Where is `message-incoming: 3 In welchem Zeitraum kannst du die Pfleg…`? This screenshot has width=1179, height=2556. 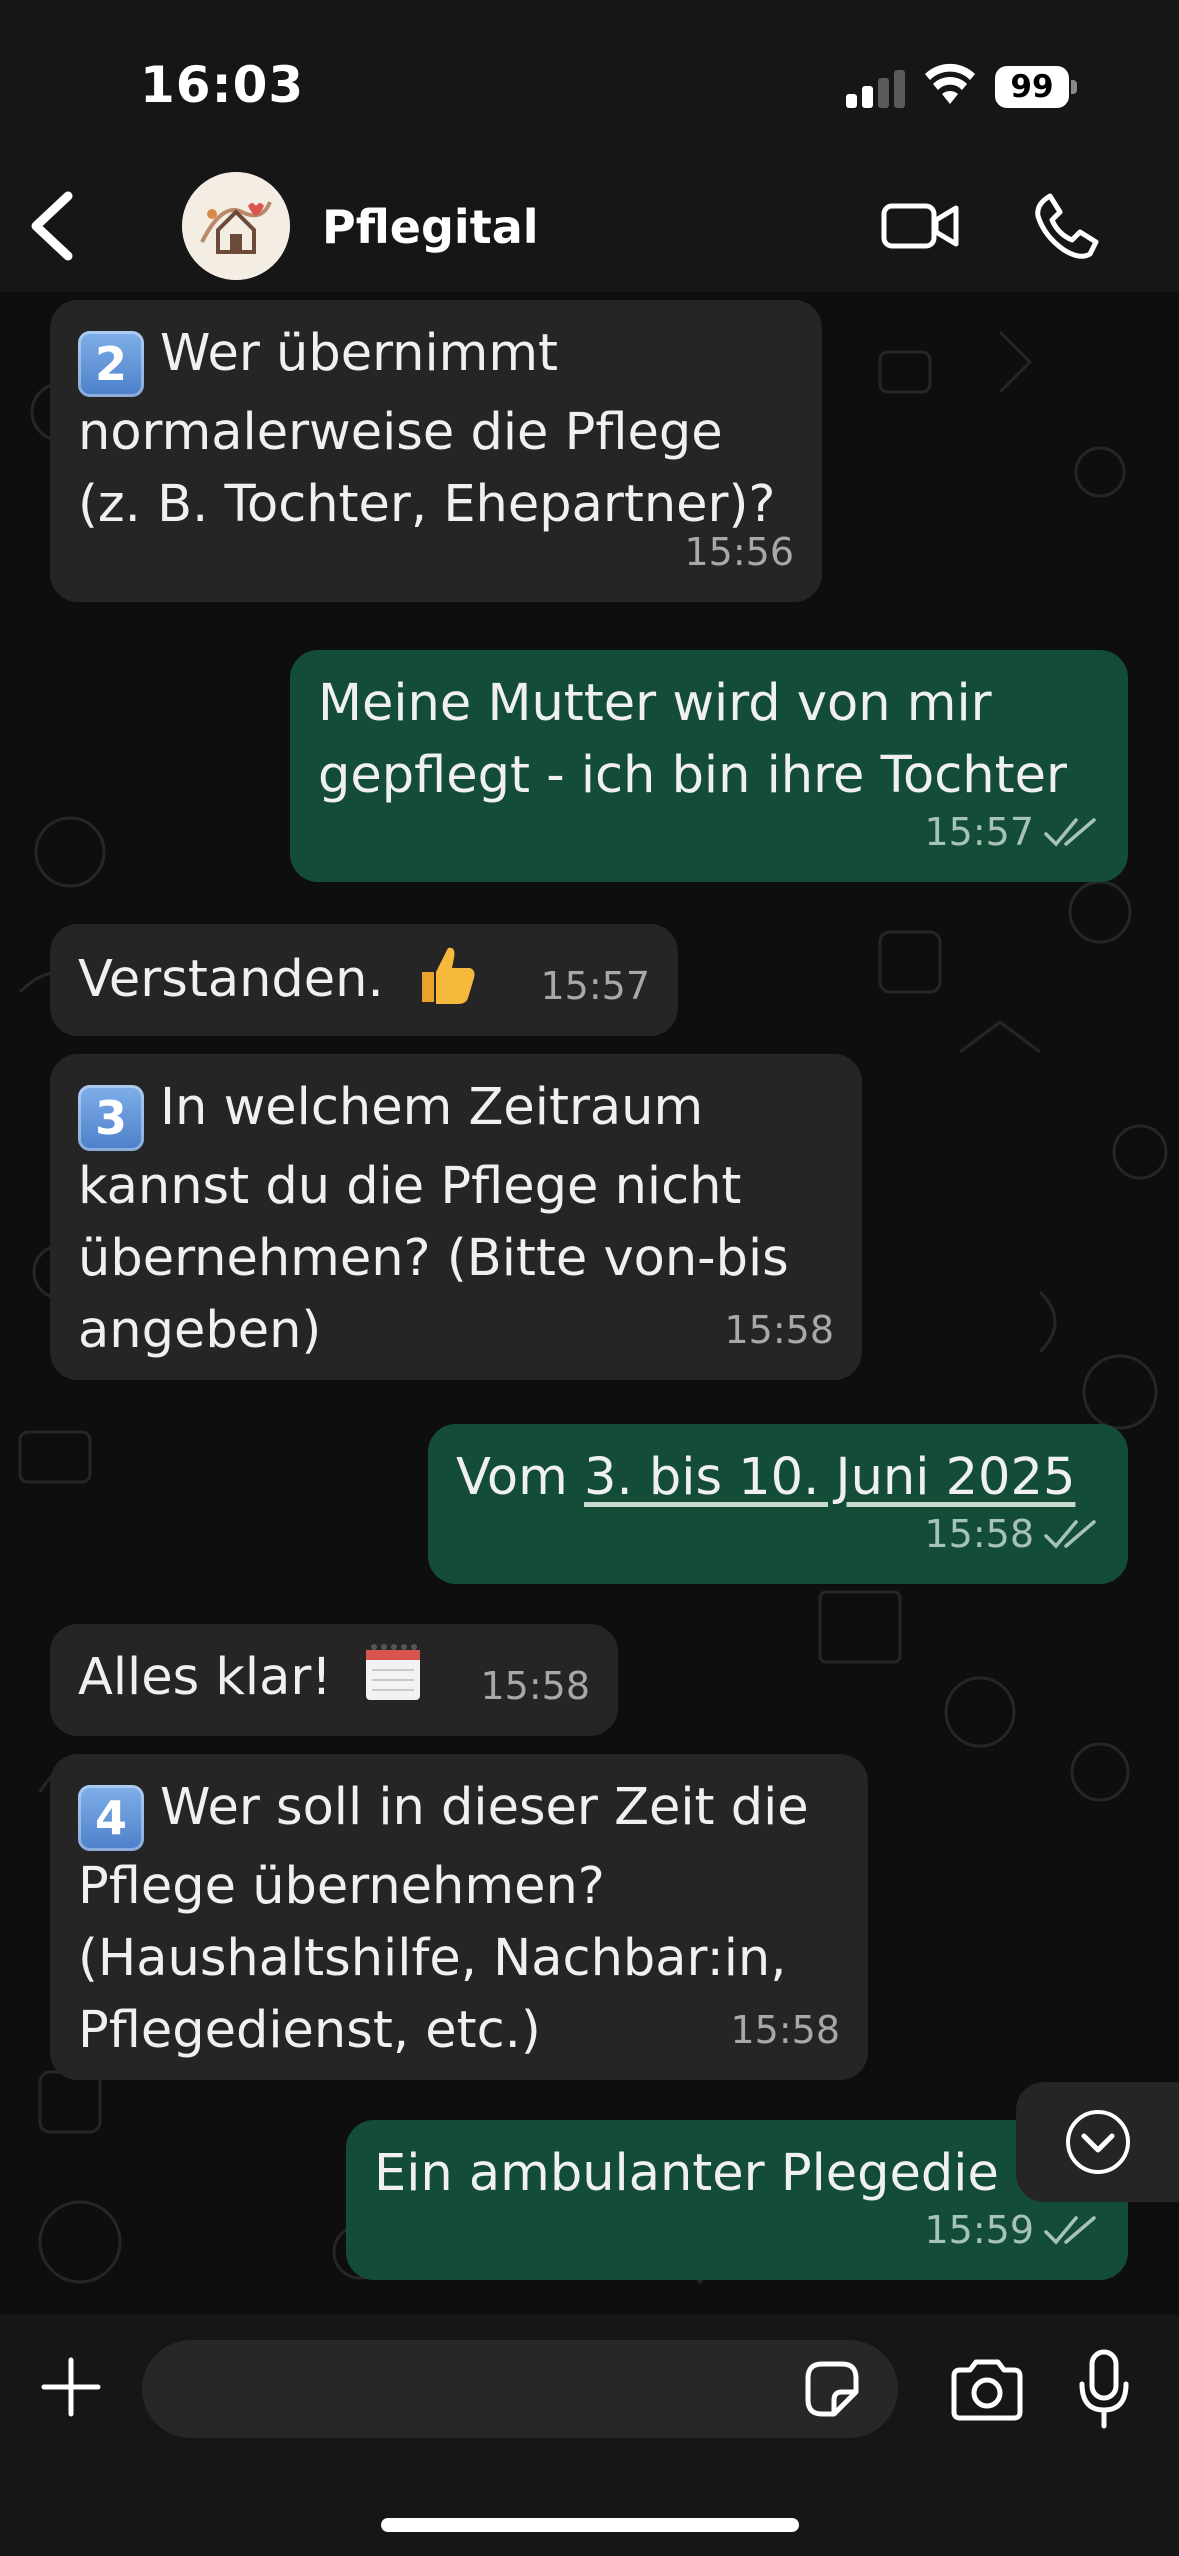 message-incoming: 3 In welchem Zeitraum kannst du die Pfleg… is located at coordinates (456, 1217).